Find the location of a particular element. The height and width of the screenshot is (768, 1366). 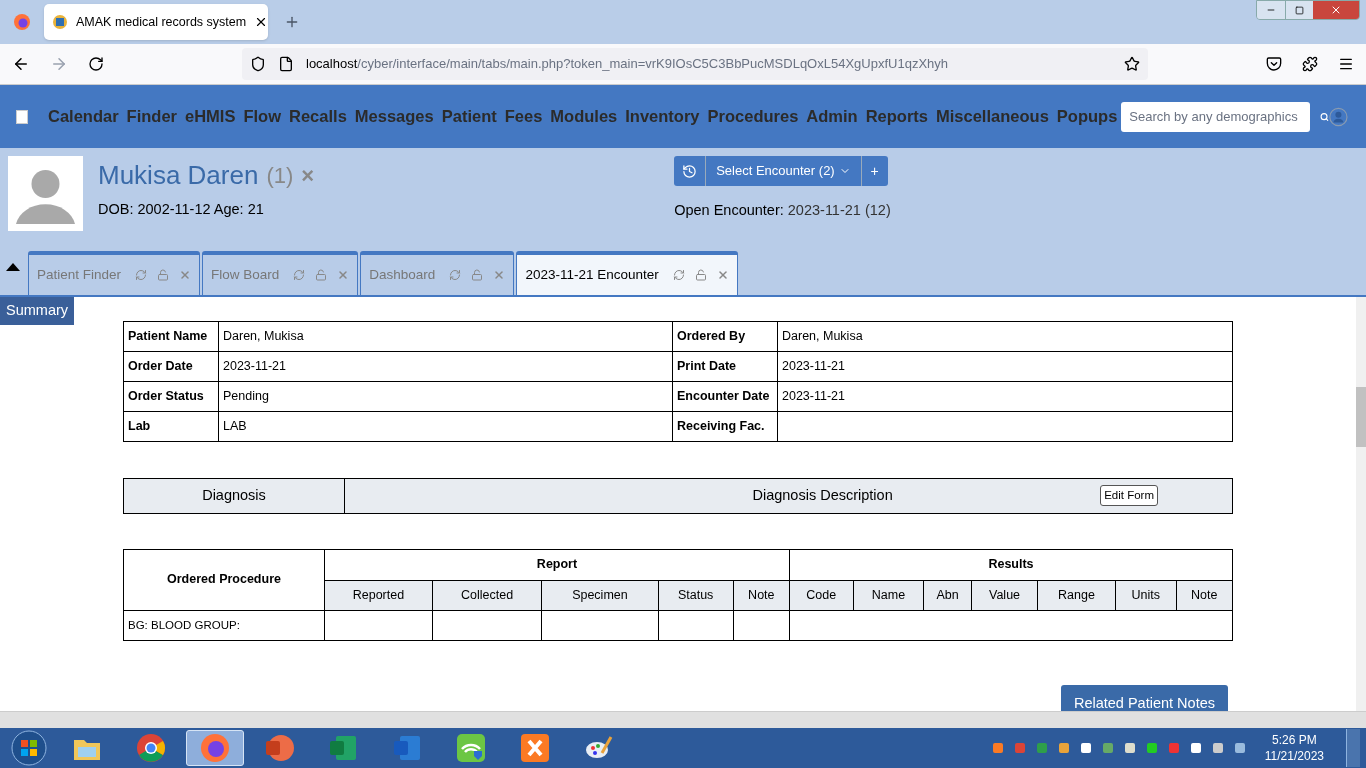

column-header: Units is located at coordinates (1145, 595).